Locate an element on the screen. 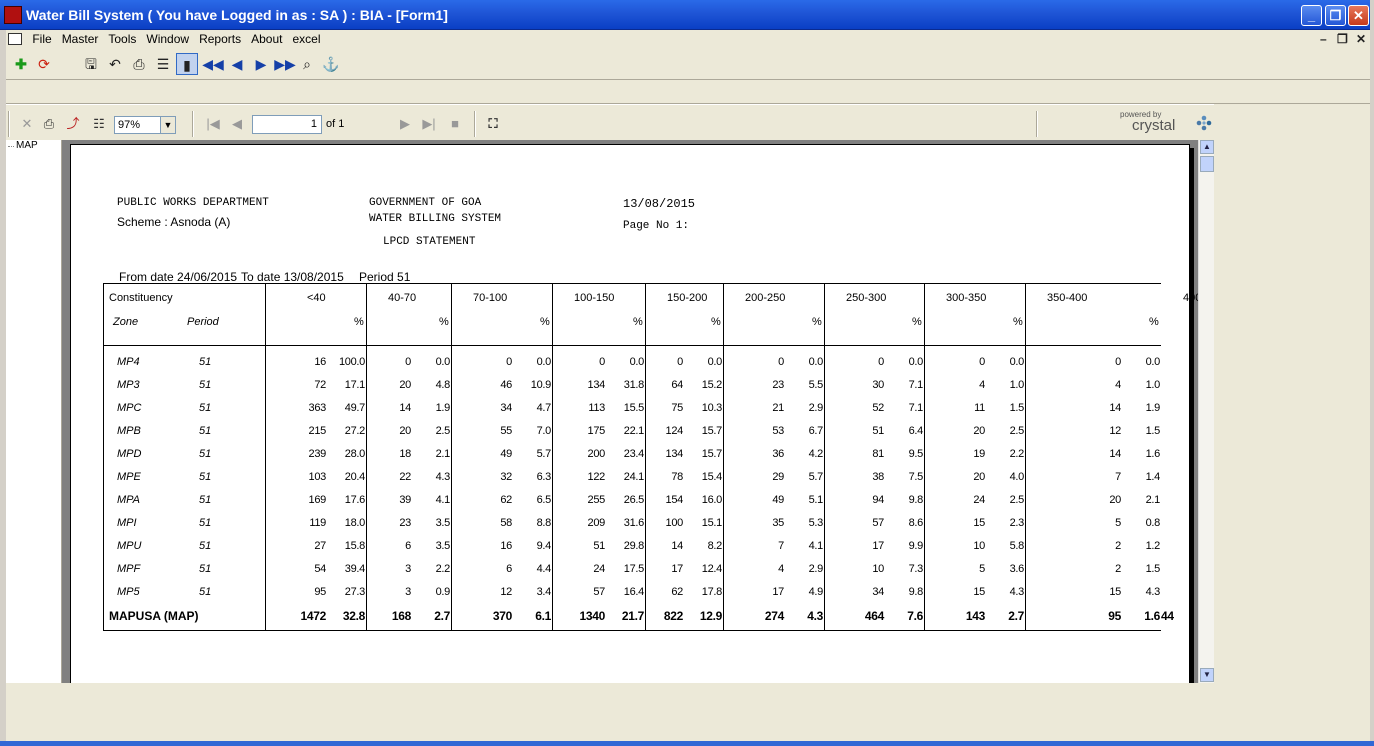 This screenshot has height=746, width=1374. chevron-down-icon: ▼ is located at coordinates (167, 125).